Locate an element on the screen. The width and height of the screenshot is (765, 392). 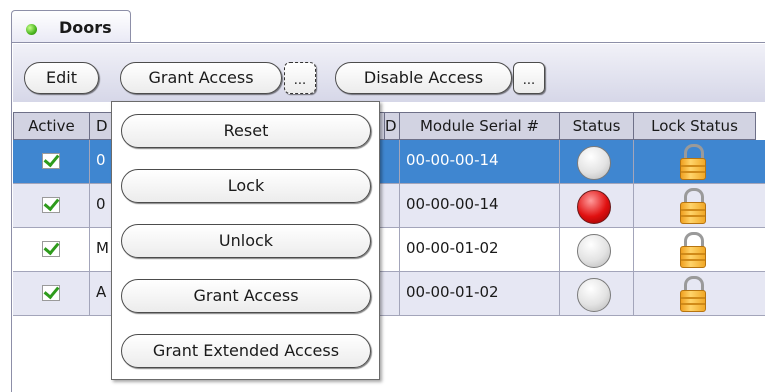
status-dot-icon is located at coordinates (31, 29).